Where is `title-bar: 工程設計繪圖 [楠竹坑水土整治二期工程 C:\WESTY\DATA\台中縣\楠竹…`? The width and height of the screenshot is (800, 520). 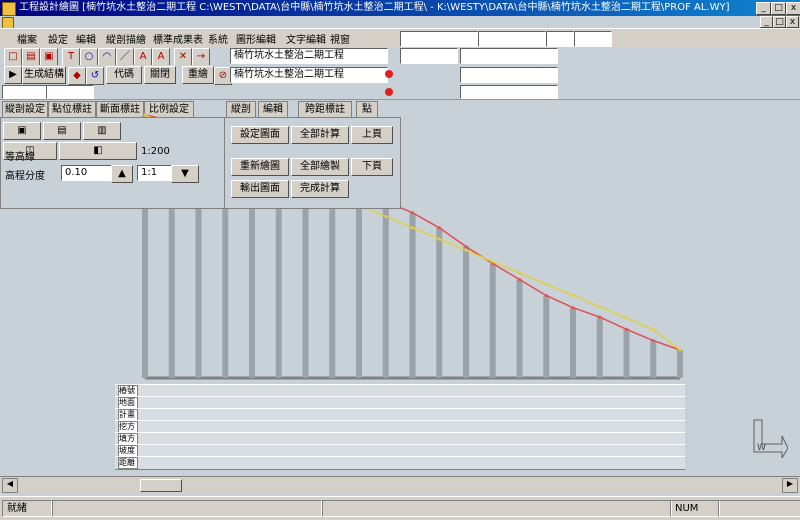
title-bar: 工程設計繪圖 [楠竹坑水土整治二期工程 C:\WESTY\DATA\台中縣\楠竹… is located at coordinates (400, 8).